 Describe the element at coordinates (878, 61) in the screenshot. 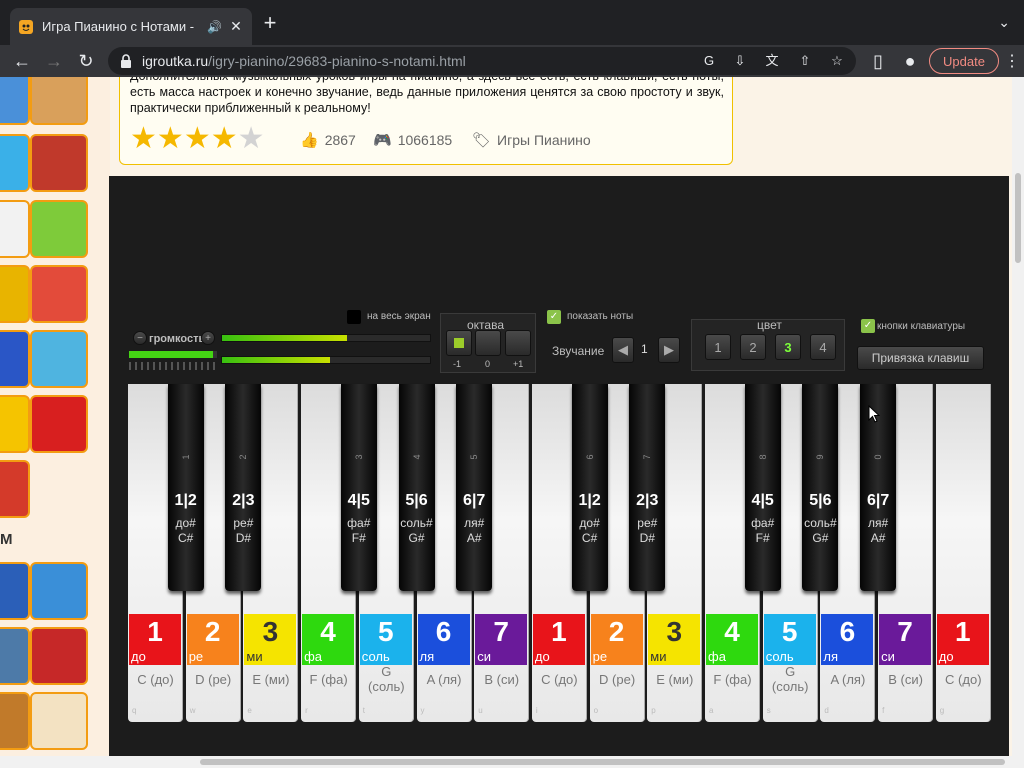

I see `sidebar-toggle-icon: ▯` at that location.